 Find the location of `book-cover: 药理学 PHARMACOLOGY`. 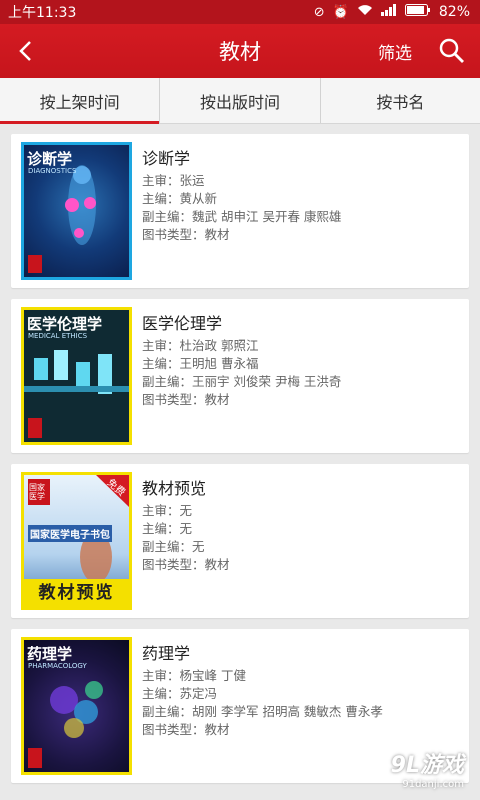

book-cover: 药理学 PHARMACOLOGY is located at coordinates (76, 706).